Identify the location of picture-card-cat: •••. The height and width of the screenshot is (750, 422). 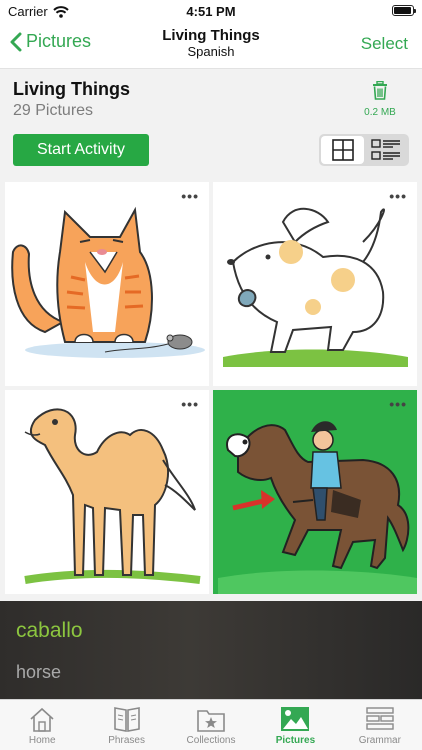
(107, 284).